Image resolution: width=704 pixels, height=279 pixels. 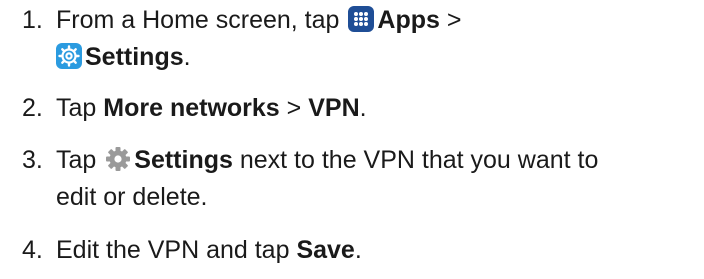 What do you see at coordinates (334, 108) in the screenshot?
I see `vpn-label: VPN` at bounding box center [334, 108].